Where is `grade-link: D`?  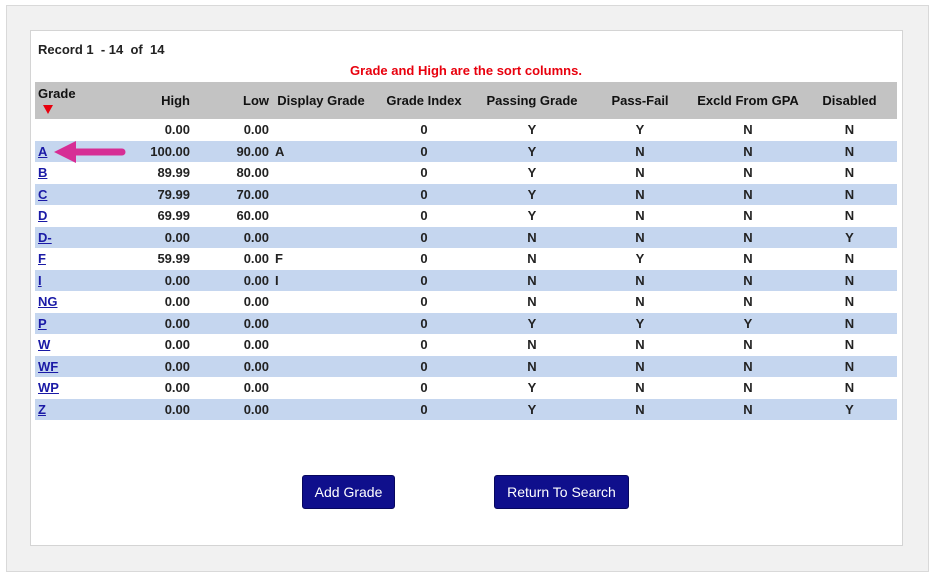 grade-link: D is located at coordinates (42, 215).